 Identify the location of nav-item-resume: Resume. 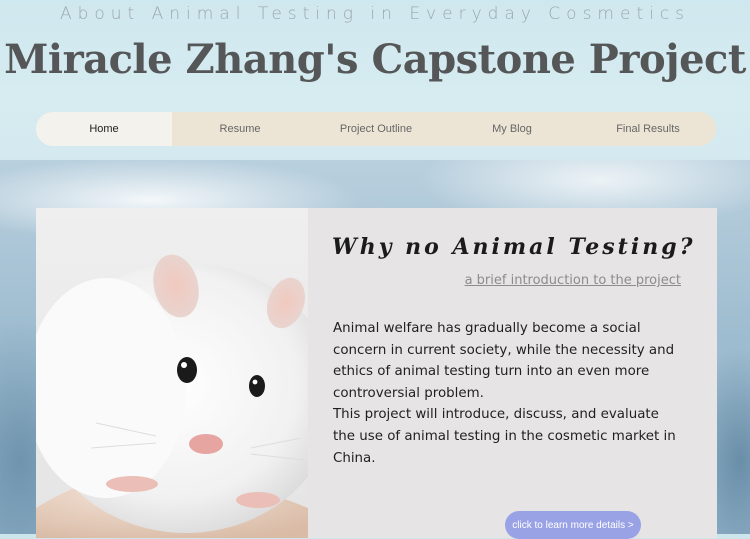
(240, 129).